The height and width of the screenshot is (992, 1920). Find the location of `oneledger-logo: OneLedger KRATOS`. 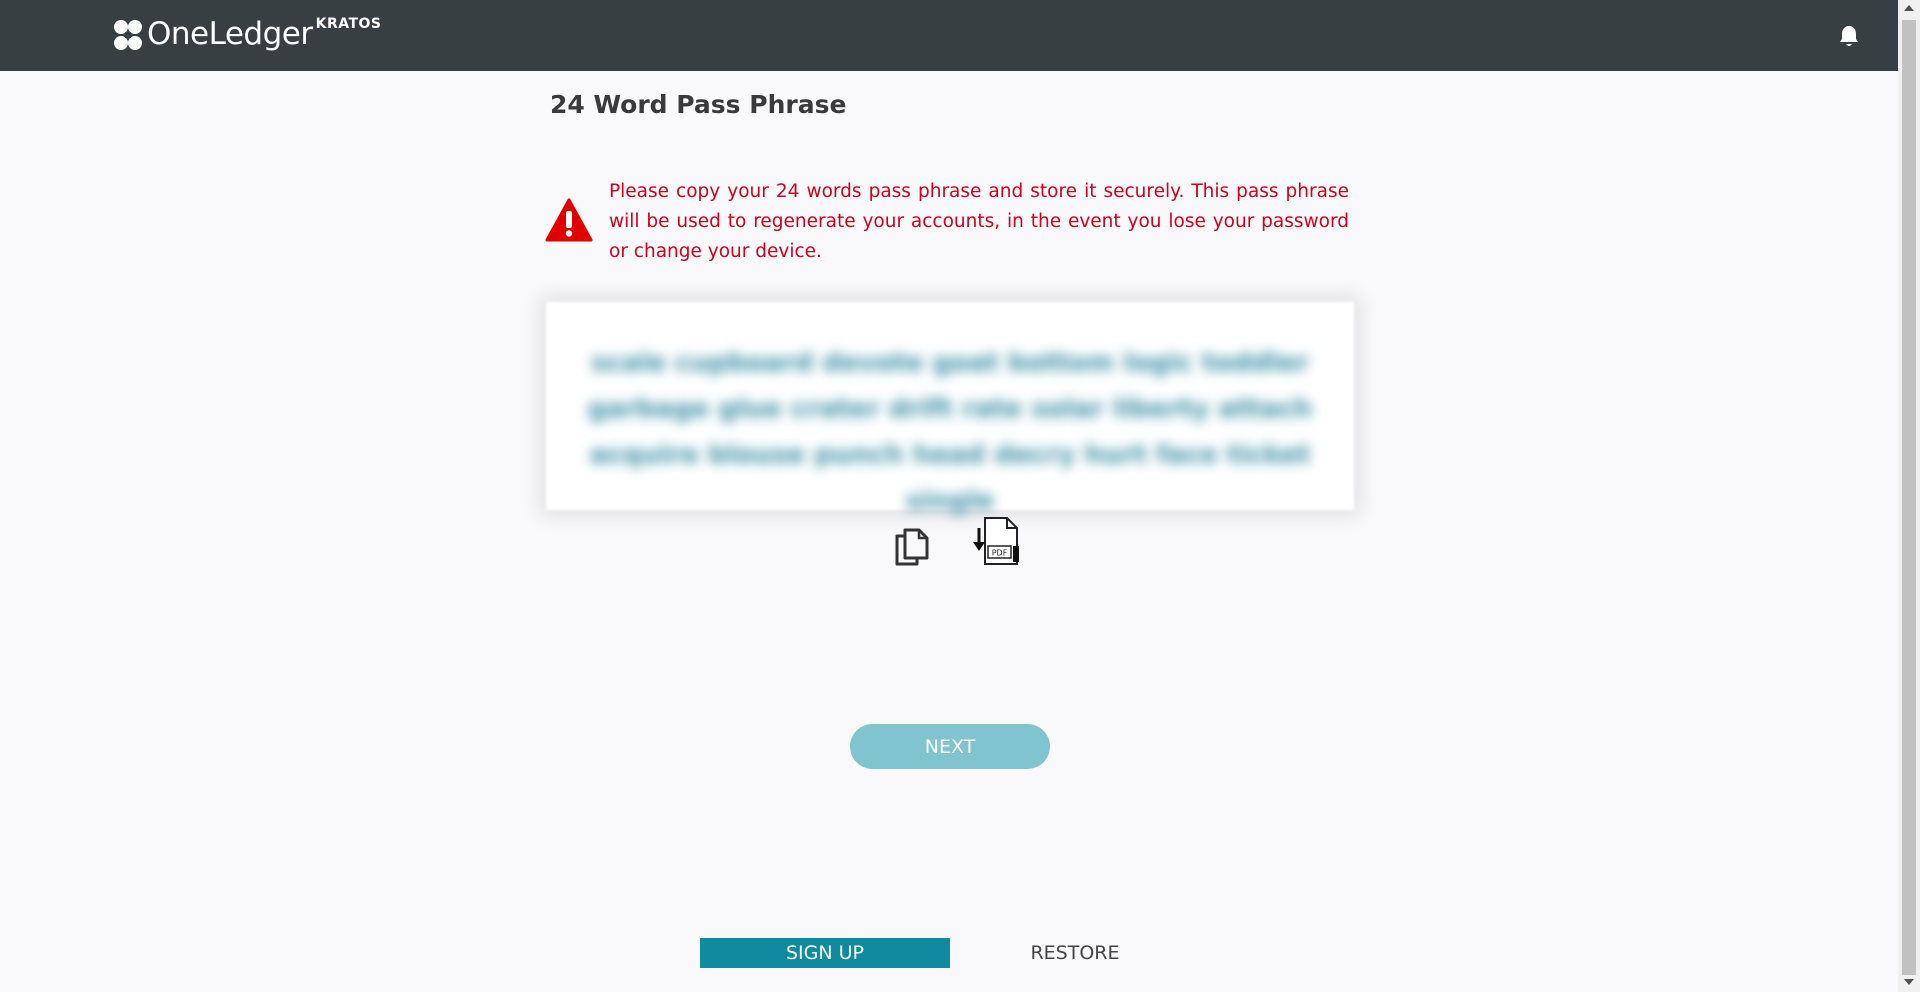

oneledger-logo: OneLedger KRATOS is located at coordinates (247, 34).